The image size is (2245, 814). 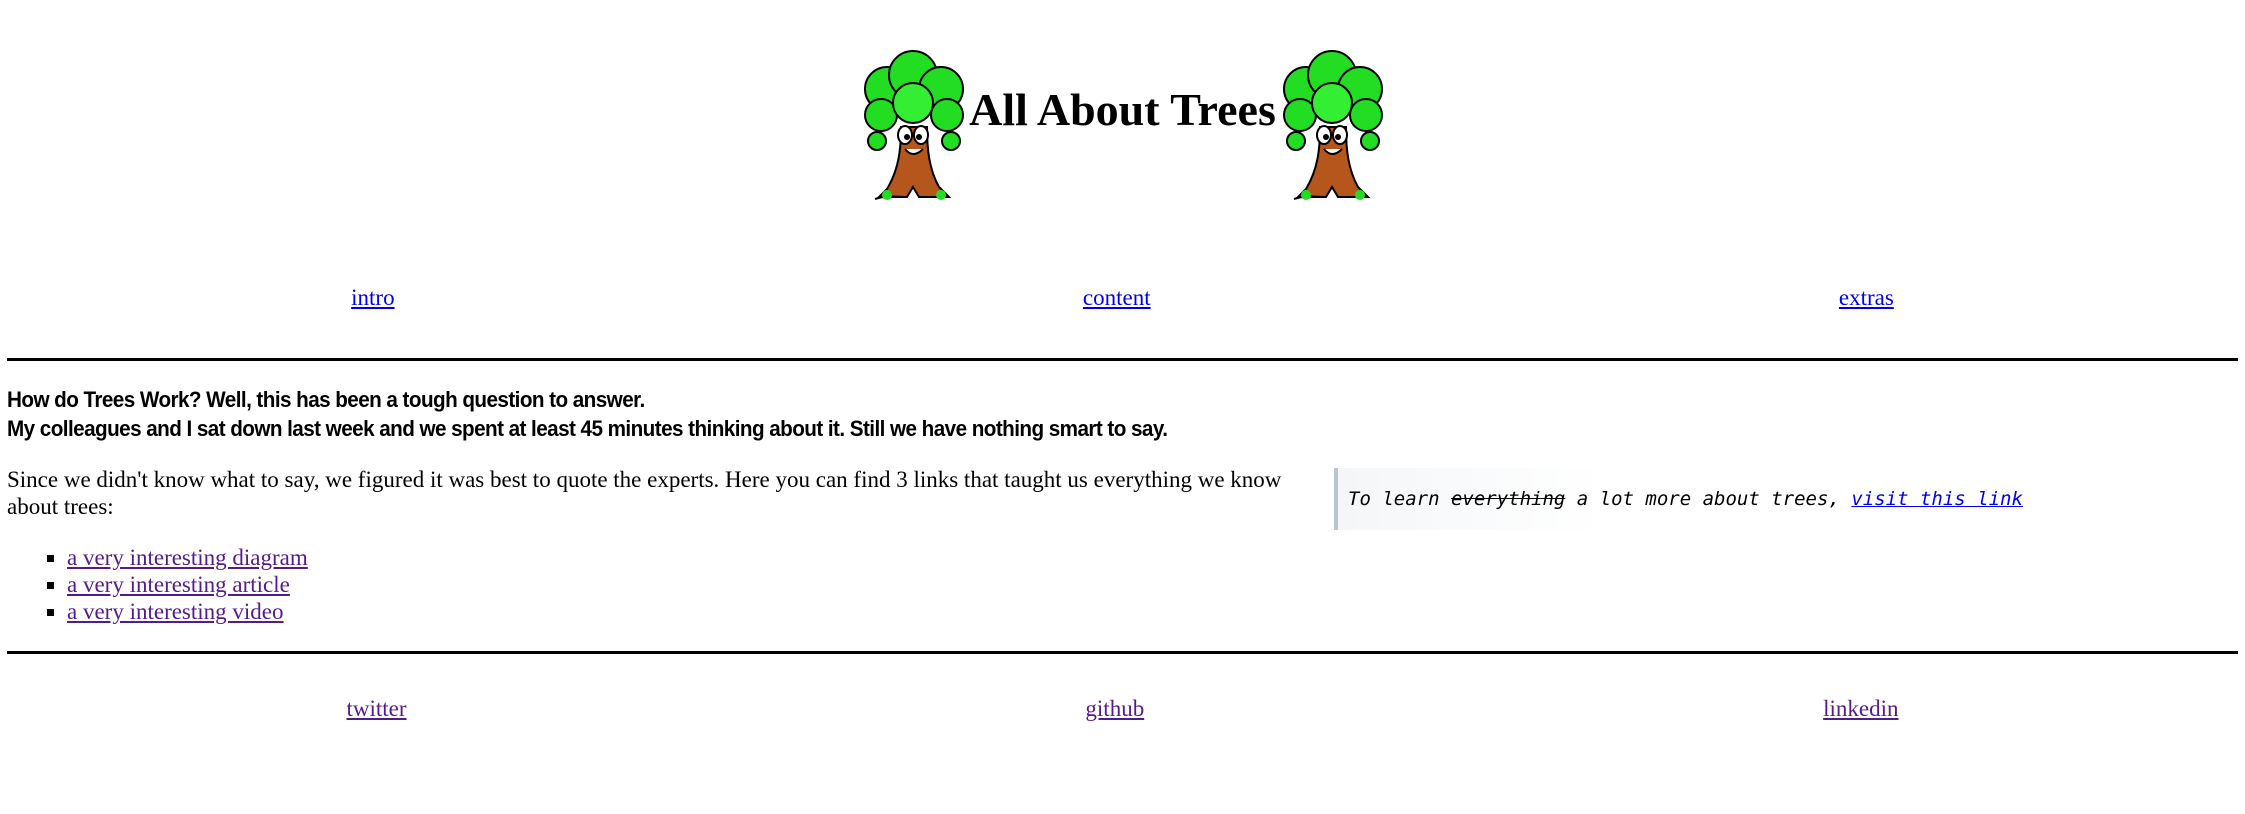 I want to click on nav-link-extras: extras, so click(x=1866, y=298).